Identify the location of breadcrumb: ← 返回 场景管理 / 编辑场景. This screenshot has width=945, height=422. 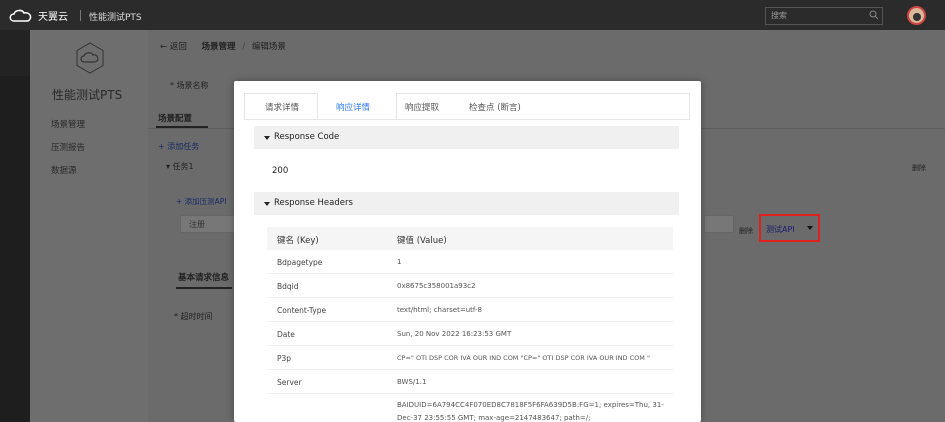
(223, 46).